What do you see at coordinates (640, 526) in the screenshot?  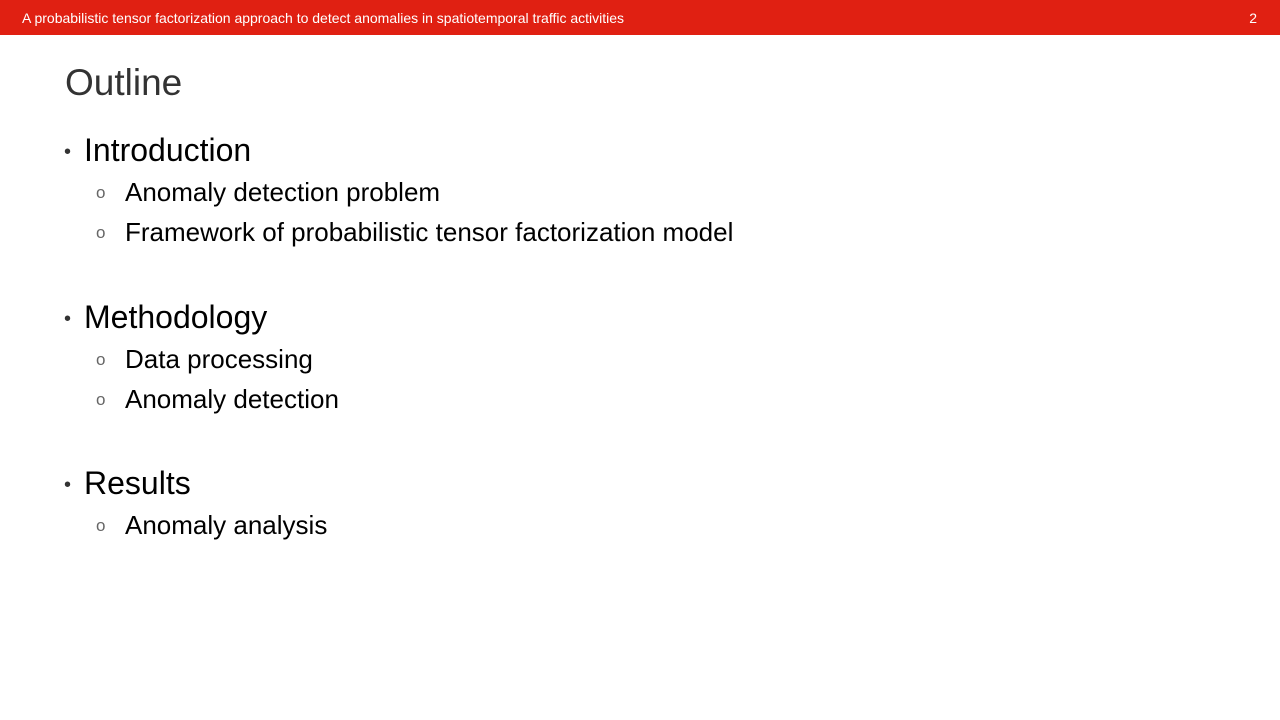 I see `outline-subitem: o Anomaly analysis` at bounding box center [640, 526].